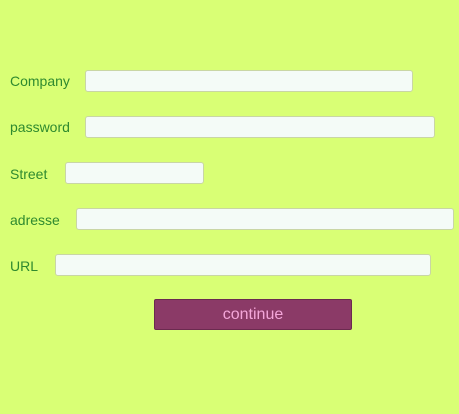 The width and height of the screenshot is (459, 414). What do you see at coordinates (265, 219) in the screenshot?
I see `adresse-input` at bounding box center [265, 219].